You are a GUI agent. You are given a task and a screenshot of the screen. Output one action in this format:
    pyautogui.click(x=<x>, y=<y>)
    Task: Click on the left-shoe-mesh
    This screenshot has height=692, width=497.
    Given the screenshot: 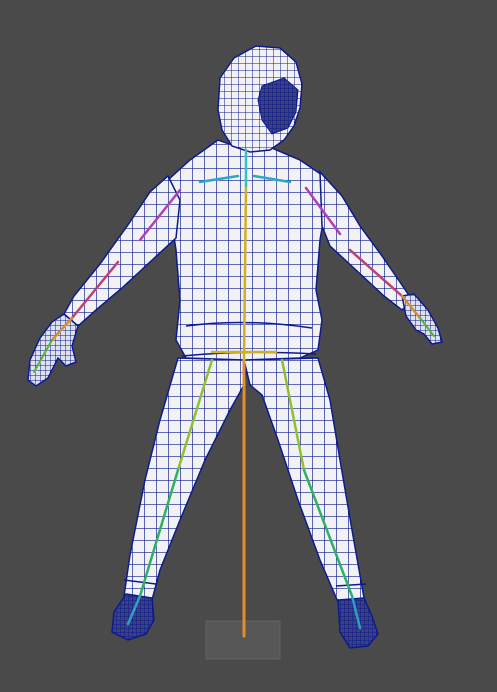 What is the action you would take?
    pyautogui.click(x=133, y=617)
    